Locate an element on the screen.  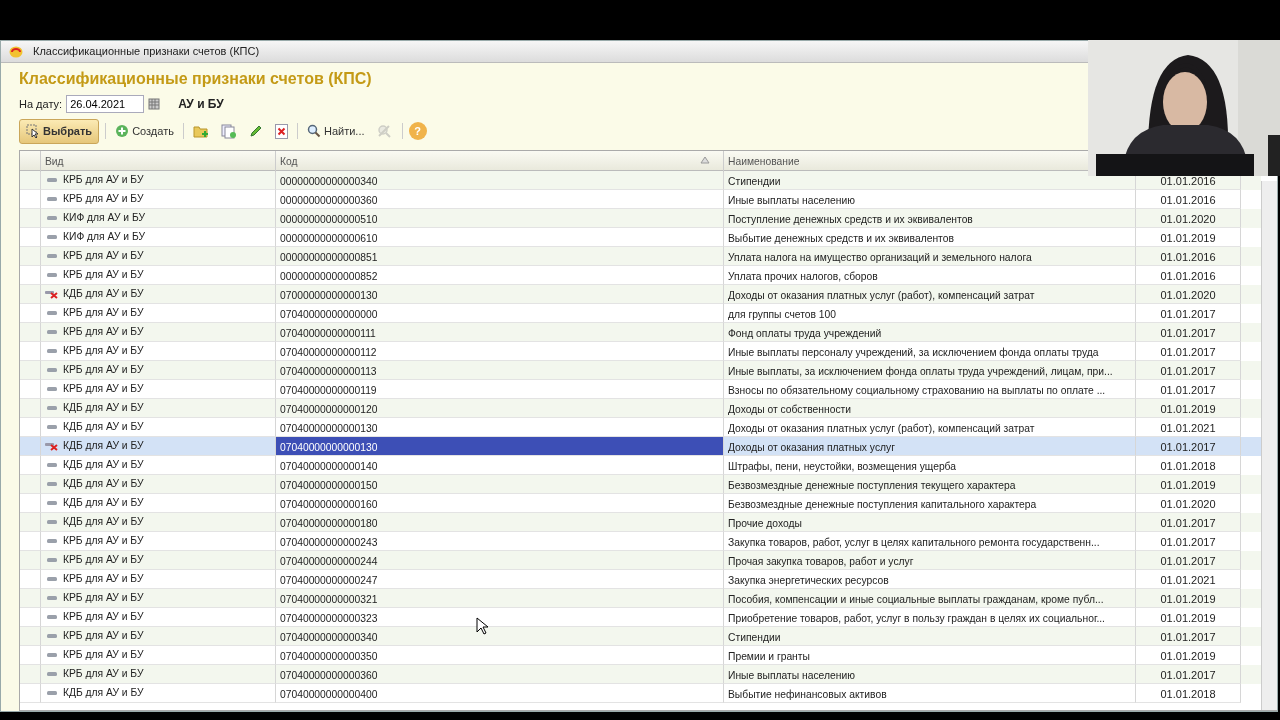
table-row: КРБ для АУ и БУ 00000000000000360 Иные выплаты населению 01.01.2016 is located at coordinates (640, 199).